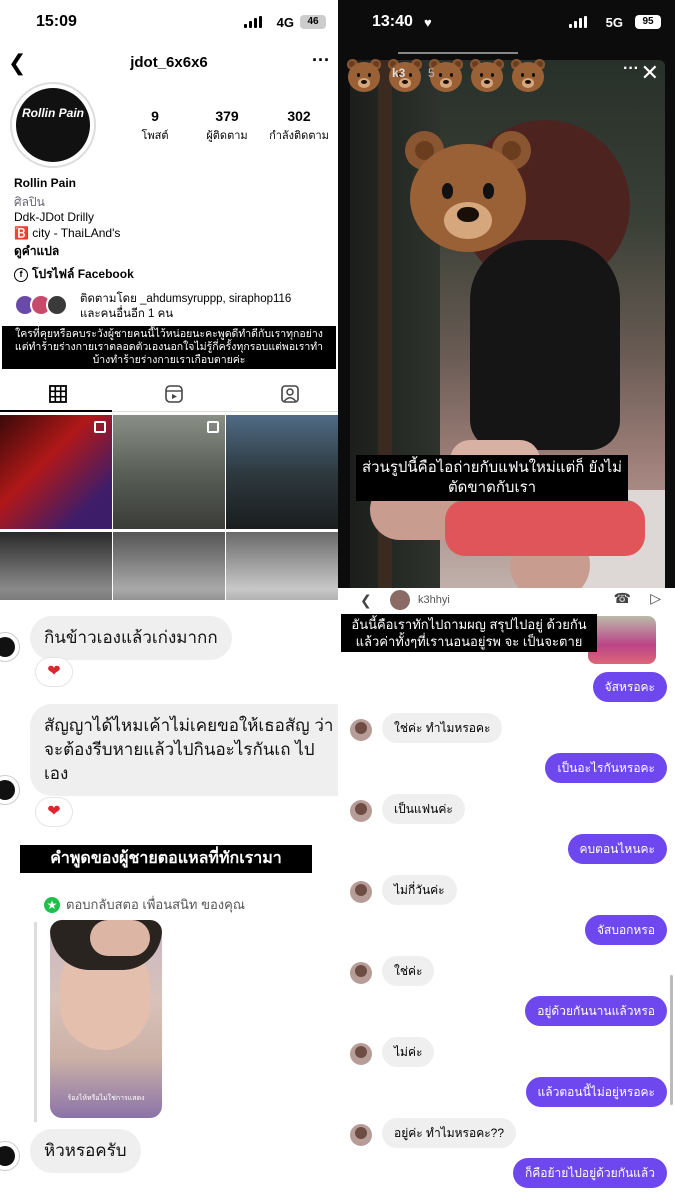 The image size is (675, 1200). Describe the element at coordinates (398, 73) in the screenshot. I see `story-username: k3` at that location.